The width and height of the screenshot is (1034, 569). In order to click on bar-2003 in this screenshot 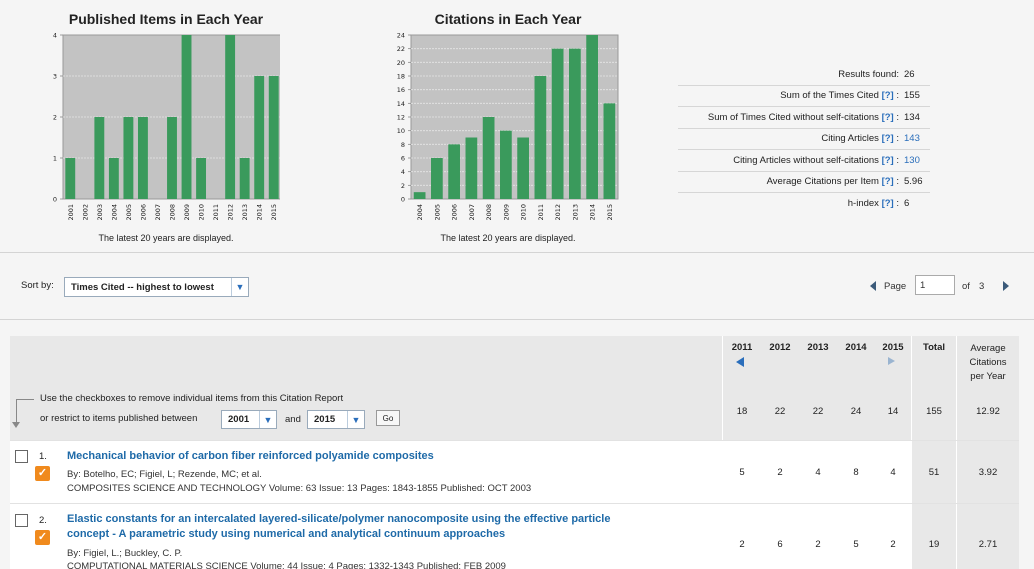, I will do `click(99, 158)`.